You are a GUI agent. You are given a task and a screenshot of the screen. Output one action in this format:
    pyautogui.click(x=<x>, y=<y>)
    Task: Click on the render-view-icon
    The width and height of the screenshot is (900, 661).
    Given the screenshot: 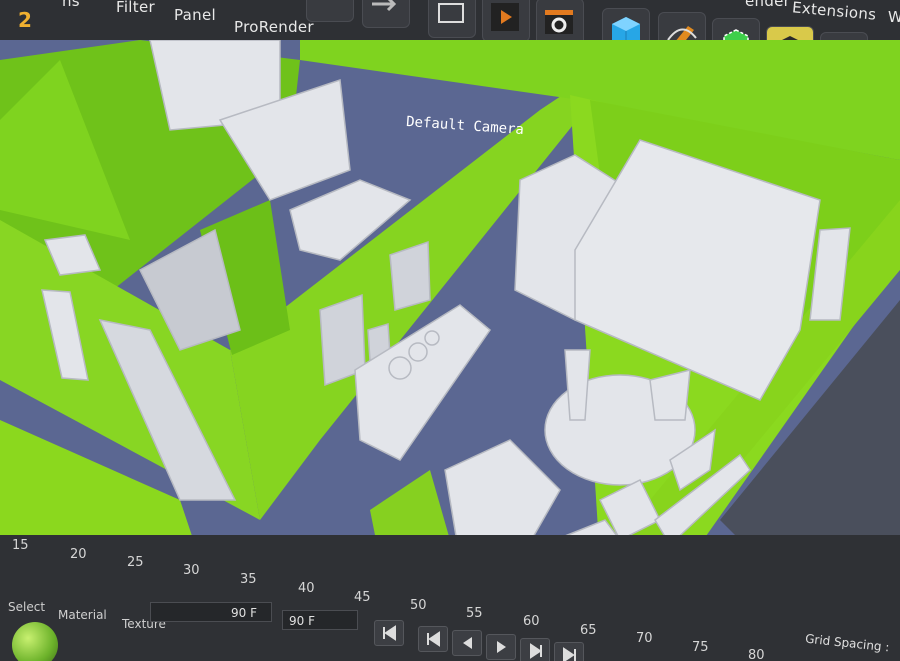 What is the action you would take?
    pyautogui.click(x=451, y=13)
    